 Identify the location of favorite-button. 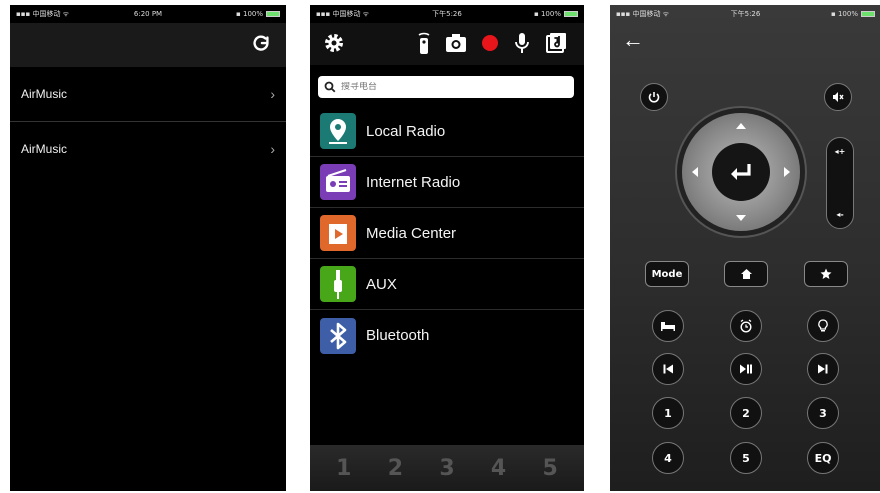
(826, 274).